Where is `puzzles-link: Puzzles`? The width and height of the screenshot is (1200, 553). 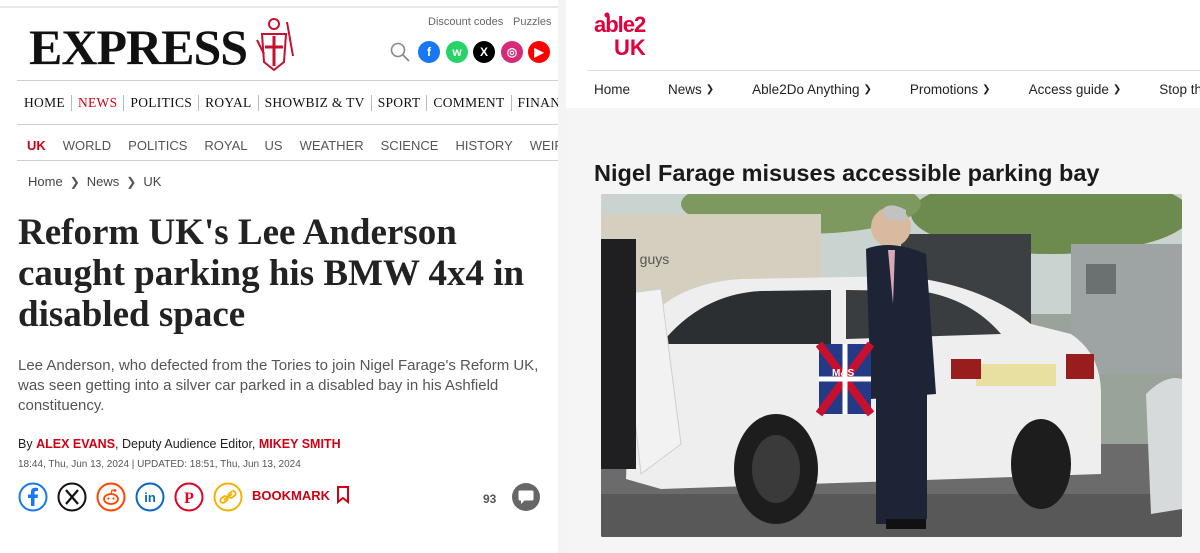 puzzles-link: Puzzles is located at coordinates (532, 22).